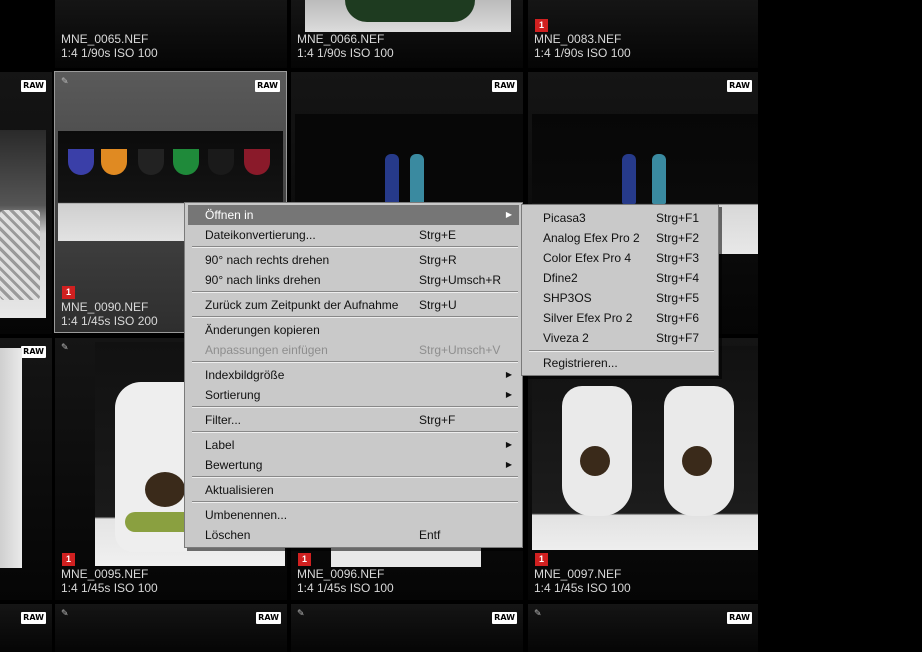 The height and width of the screenshot is (652, 922). What do you see at coordinates (620, 218) in the screenshot?
I see `submenu-item-picasa3: Picasa3 Strg+F1` at bounding box center [620, 218].